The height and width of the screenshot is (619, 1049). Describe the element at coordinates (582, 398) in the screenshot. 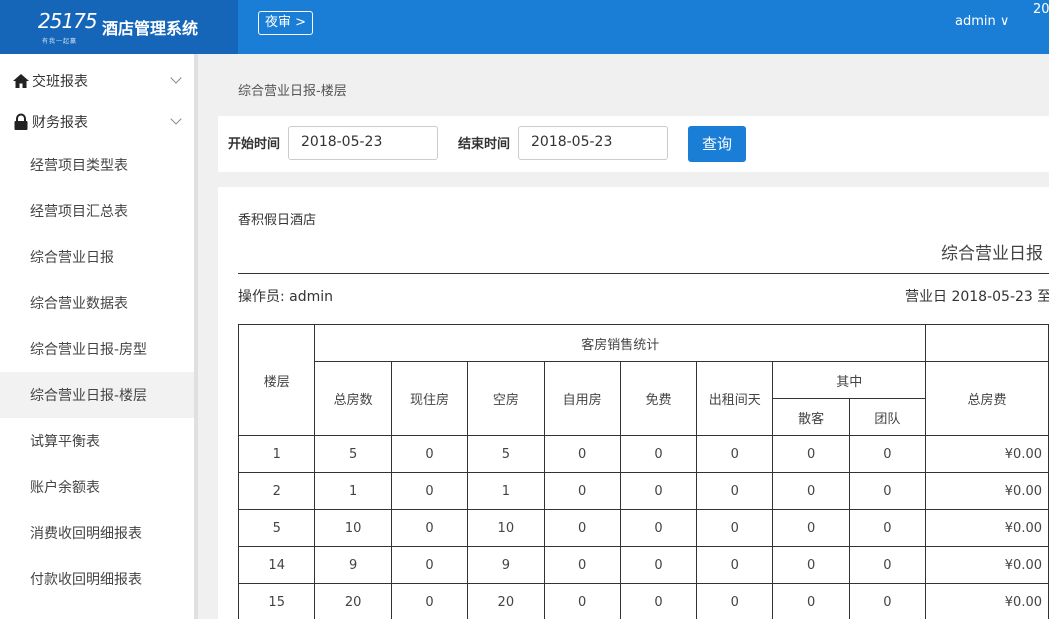

I see `header-self-use: 自用房` at that location.